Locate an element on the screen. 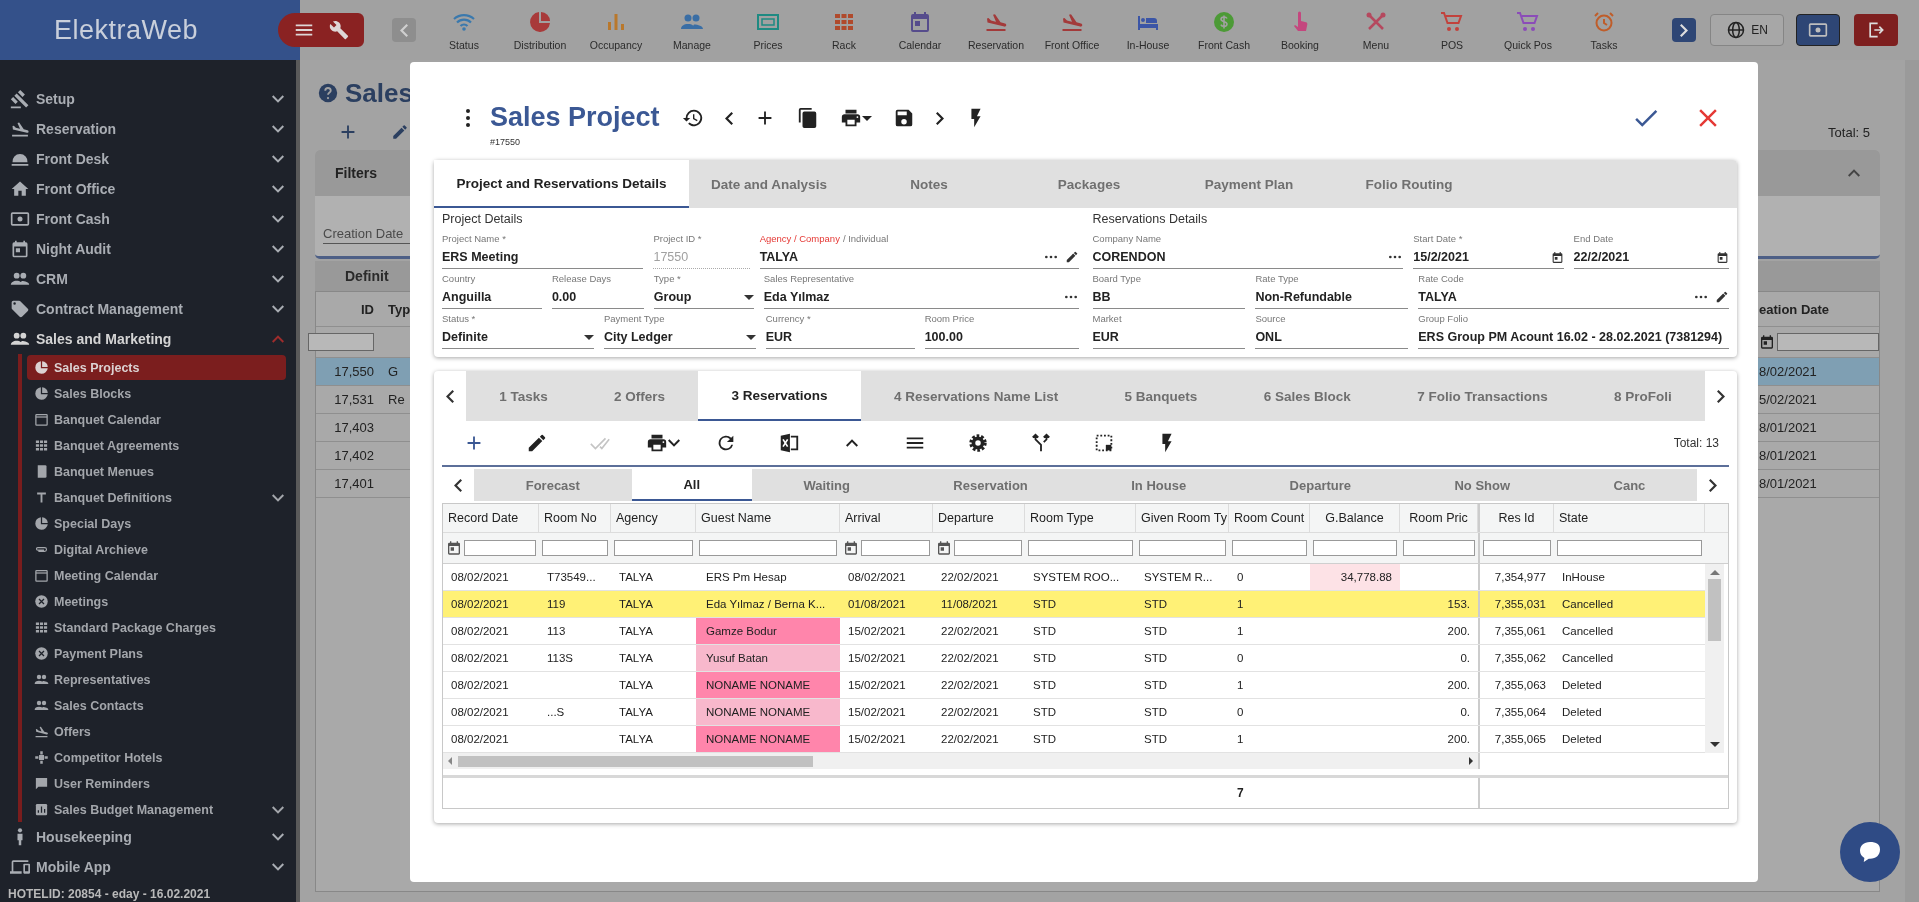 This screenshot has width=1919, height=902. table-cell-text: 8/02/2021 is located at coordinates (1788, 372).